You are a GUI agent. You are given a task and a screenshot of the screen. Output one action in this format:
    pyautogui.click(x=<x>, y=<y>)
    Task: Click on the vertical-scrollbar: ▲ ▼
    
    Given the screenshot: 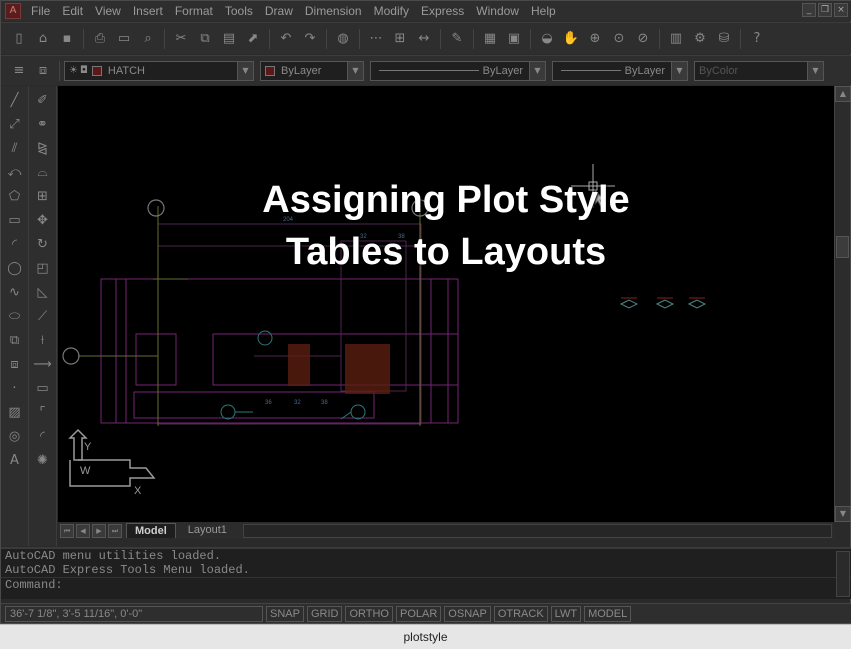 What is the action you would take?
    pyautogui.click(x=842, y=304)
    